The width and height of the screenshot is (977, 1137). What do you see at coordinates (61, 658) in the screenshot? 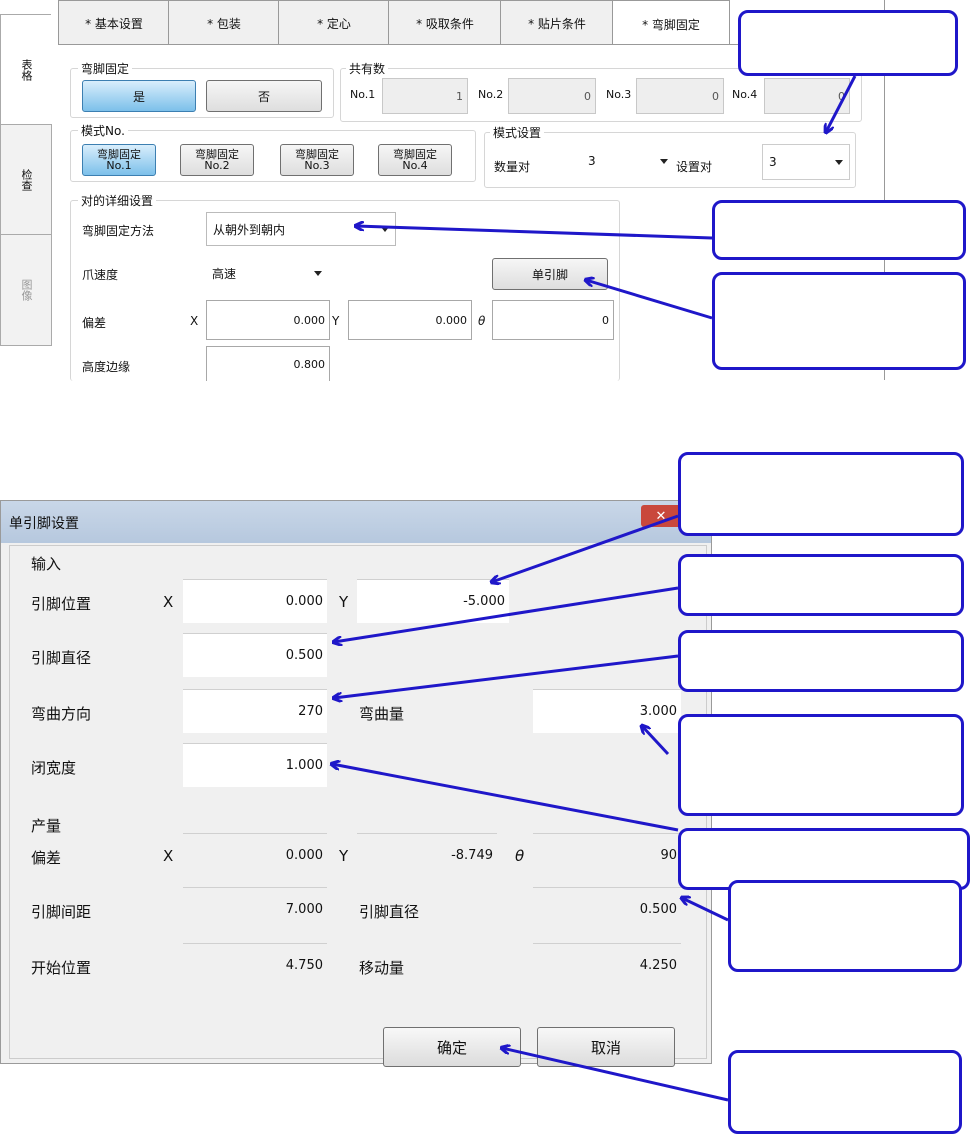
I see `lead-diameter-label: 引脚直径` at bounding box center [61, 658].